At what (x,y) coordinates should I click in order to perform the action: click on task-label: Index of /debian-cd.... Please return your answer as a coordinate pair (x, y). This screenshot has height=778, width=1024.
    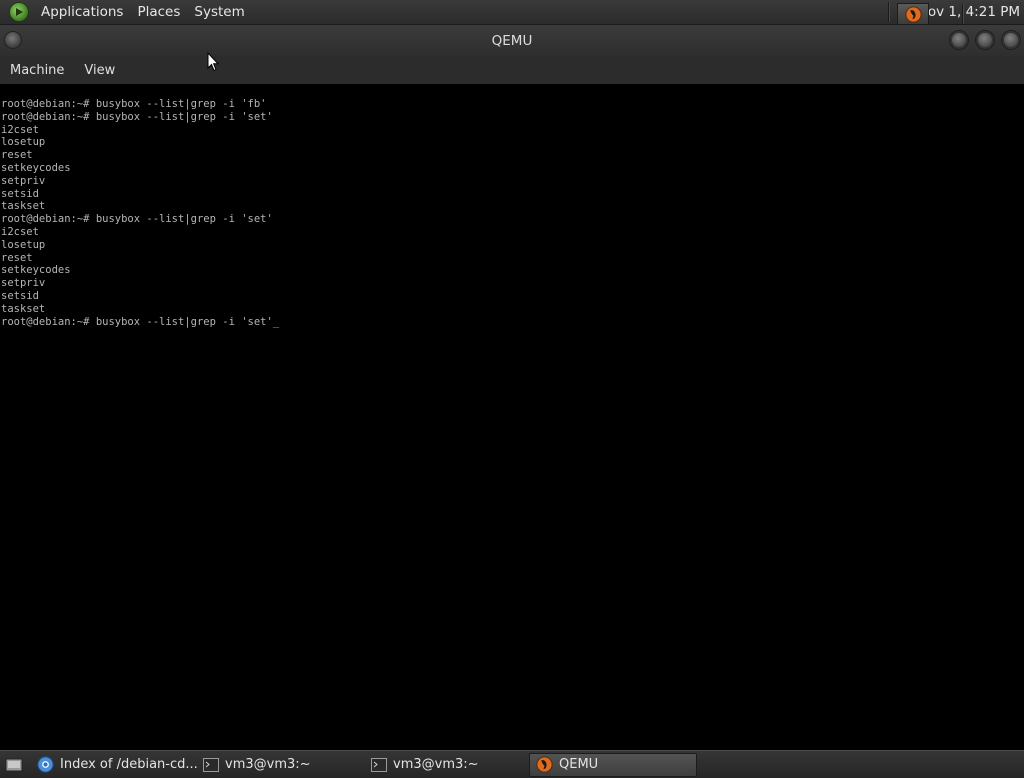
    Looking at the image, I should click on (128, 764).